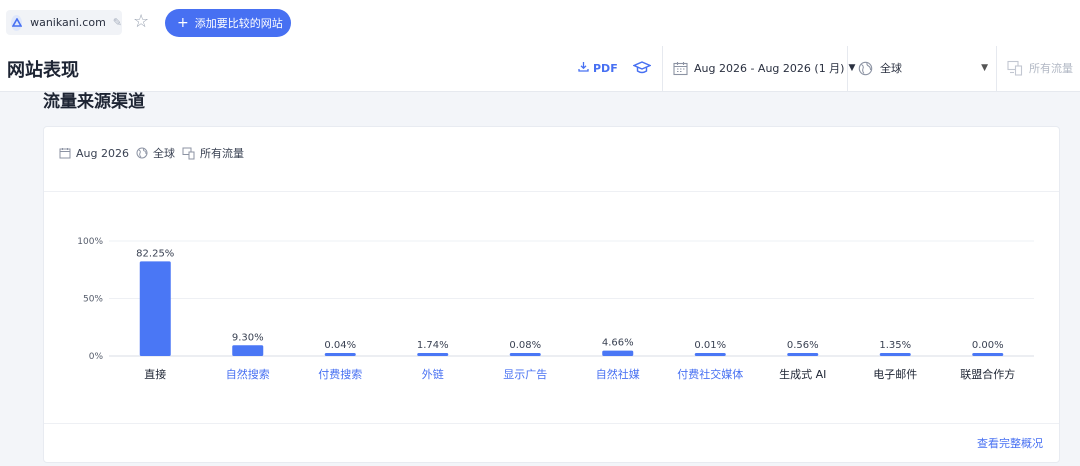 This screenshot has height=466, width=1080. What do you see at coordinates (141, 22) in the screenshot?
I see `favorite-star-icon: ☆` at bounding box center [141, 22].